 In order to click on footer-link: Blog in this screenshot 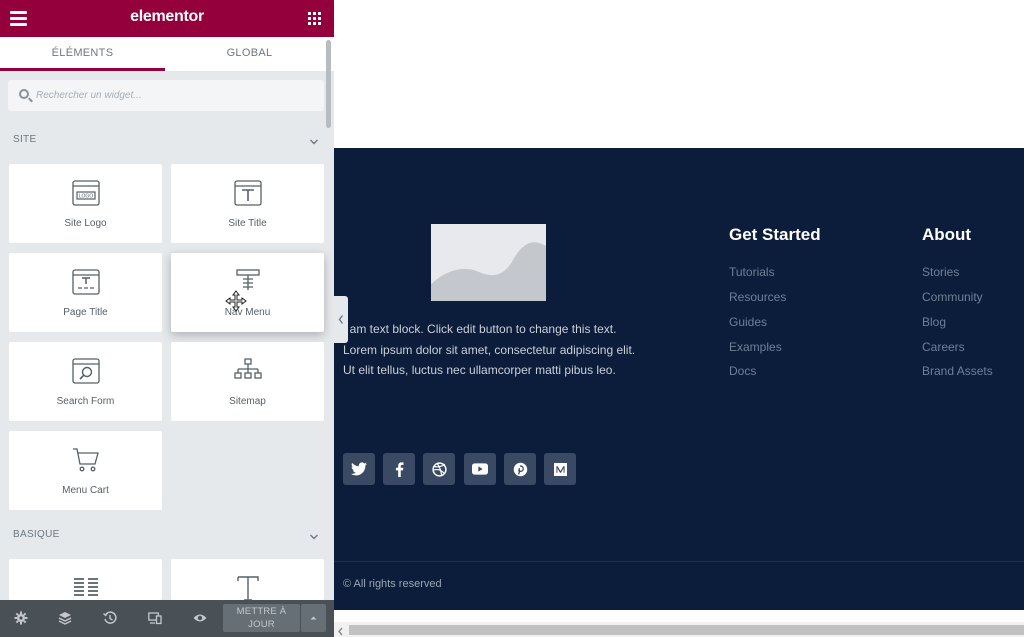, I will do `click(934, 322)`.